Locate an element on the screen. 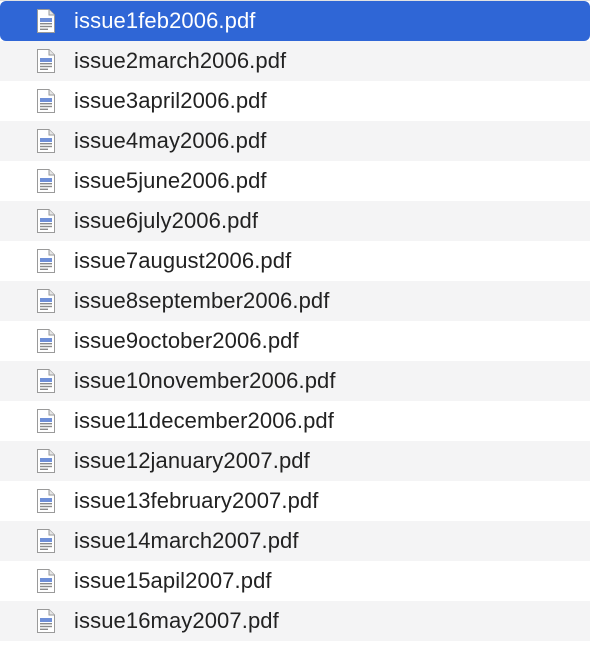  file-row: issue5june2006.pdf is located at coordinates (295, 181).